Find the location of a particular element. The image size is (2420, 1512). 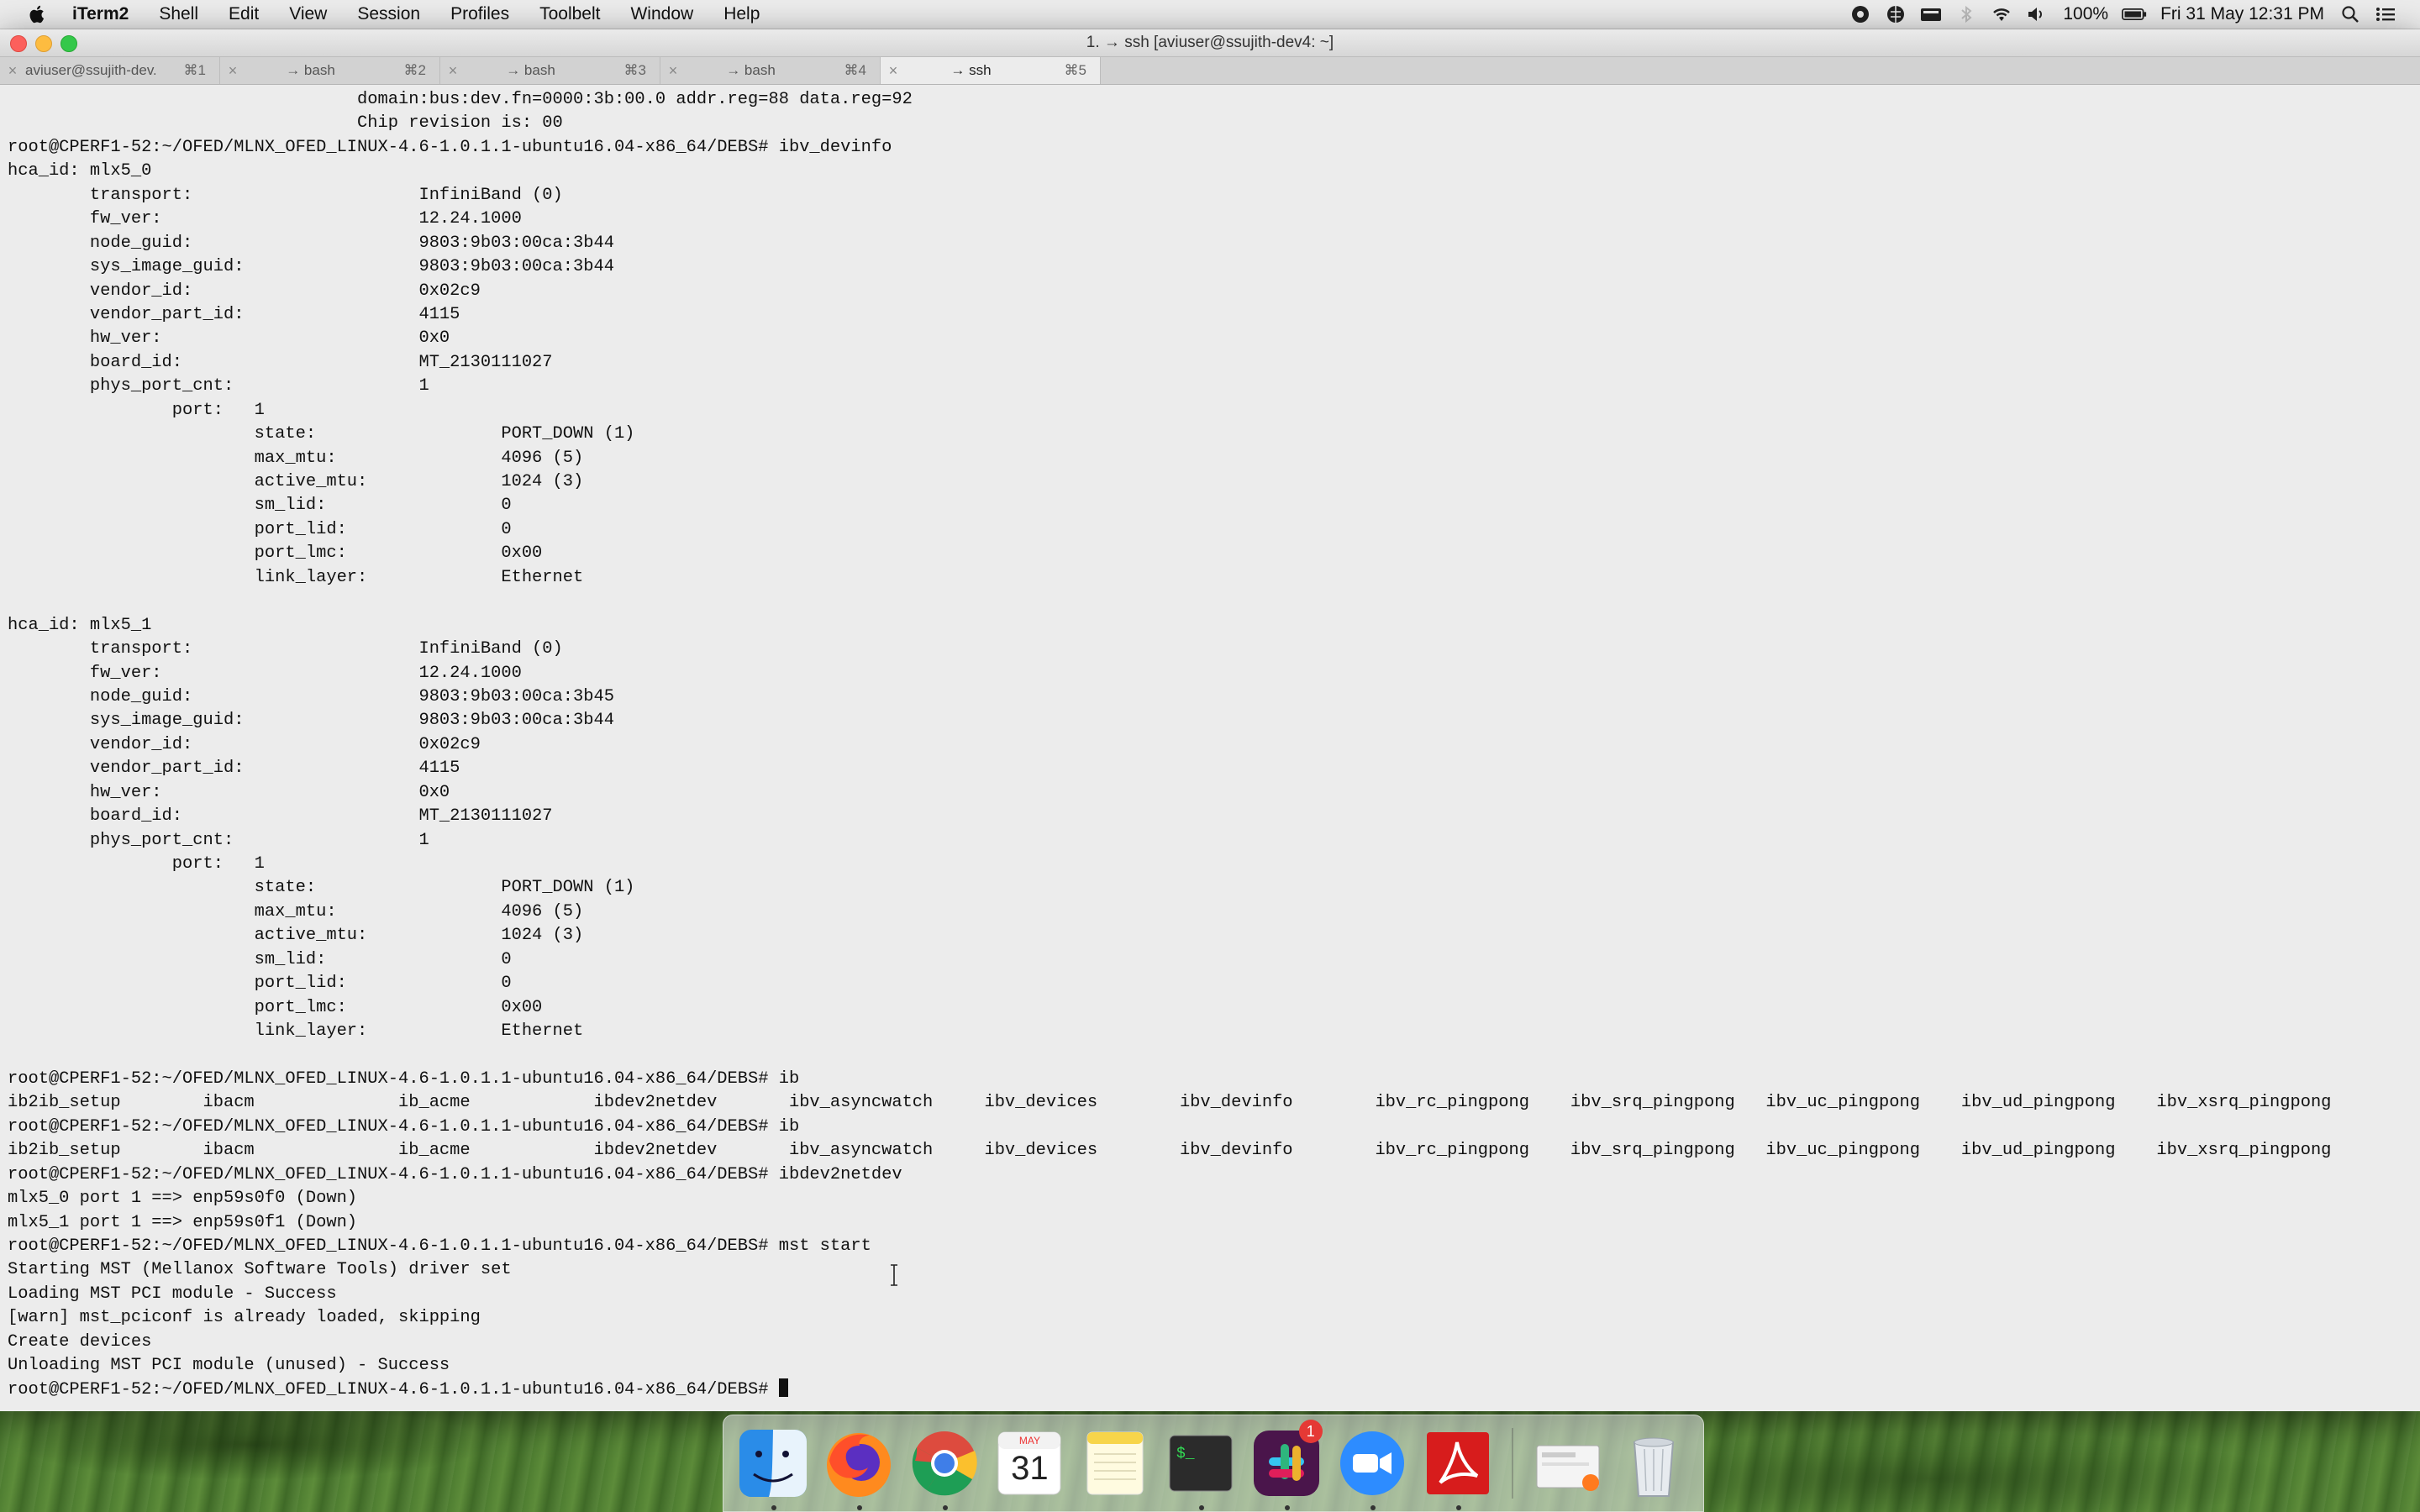

spotlight-search-icon is located at coordinates (2350, 14).